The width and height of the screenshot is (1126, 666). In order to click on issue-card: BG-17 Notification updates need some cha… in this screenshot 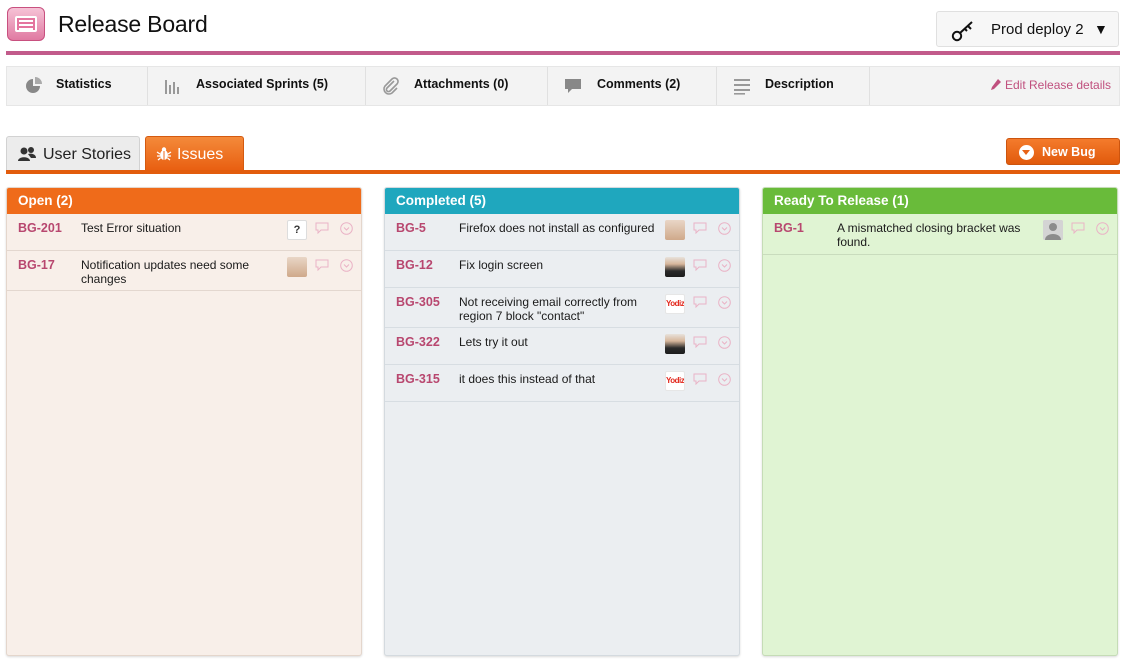, I will do `click(184, 271)`.